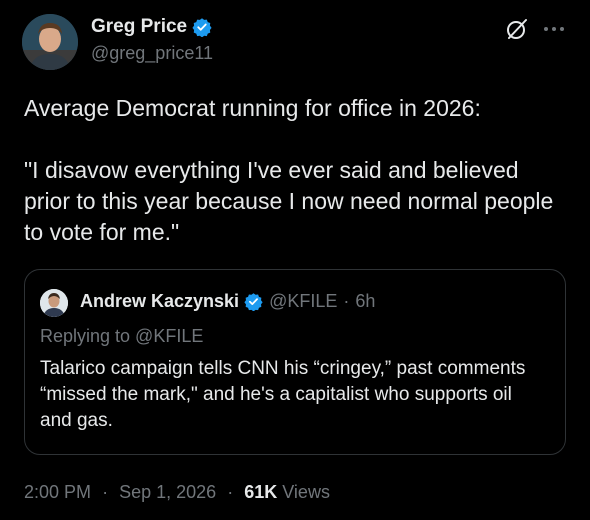 Image resolution: width=590 pixels, height=520 pixels. What do you see at coordinates (57, 492) in the screenshot?
I see `tweet-time: 2:00 PM` at bounding box center [57, 492].